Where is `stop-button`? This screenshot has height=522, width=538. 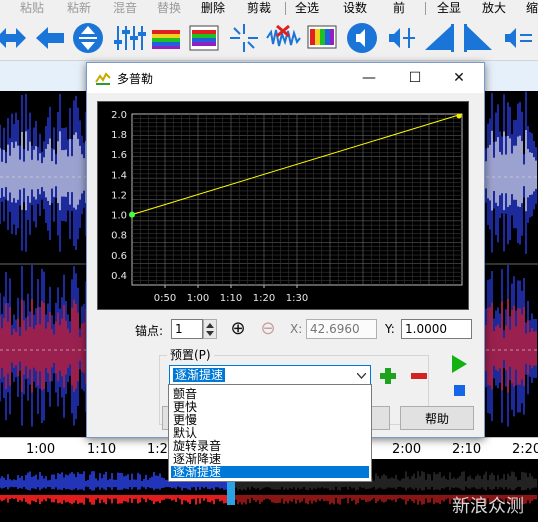
stop-button is located at coordinates (459, 390).